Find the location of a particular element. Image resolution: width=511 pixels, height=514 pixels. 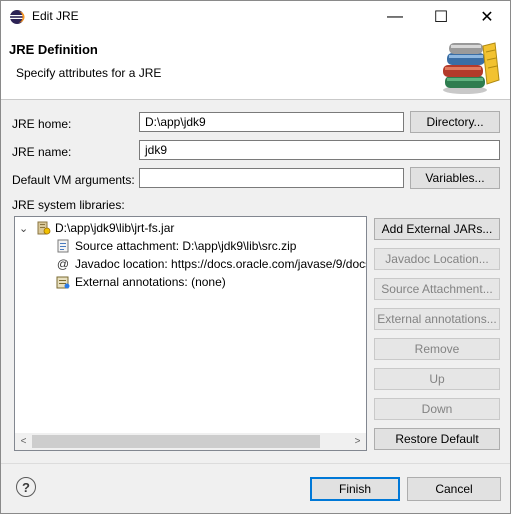

collapse-chevron-icon: ⌄ is located at coordinates (26, 228).